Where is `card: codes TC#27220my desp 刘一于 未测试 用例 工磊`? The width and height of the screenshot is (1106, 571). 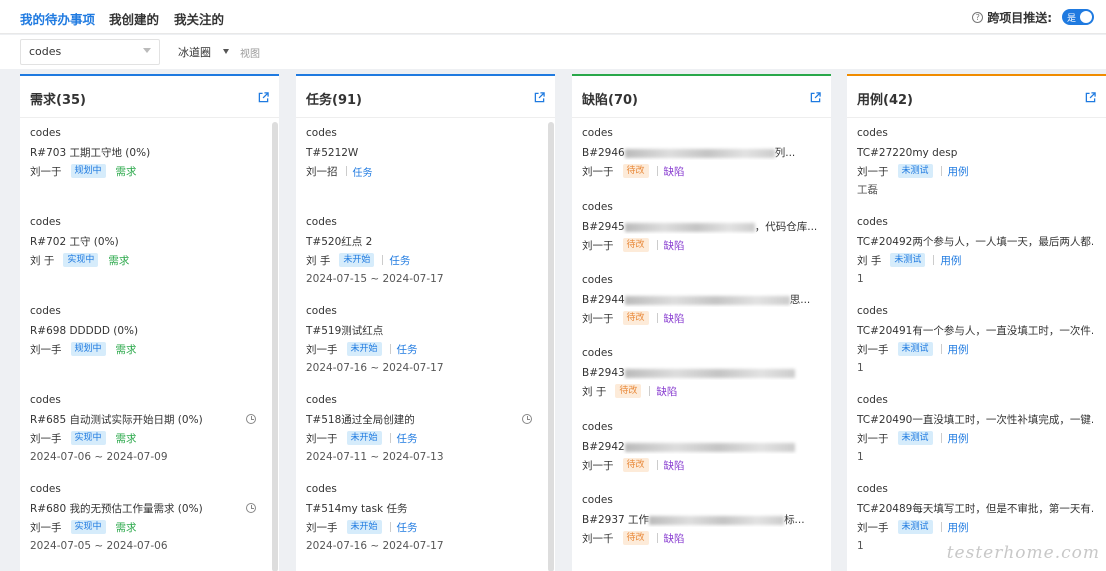 card: codes TC#27220my desp 刘一于 未测试 用例 工磊 is located at coordinates (975, 161).